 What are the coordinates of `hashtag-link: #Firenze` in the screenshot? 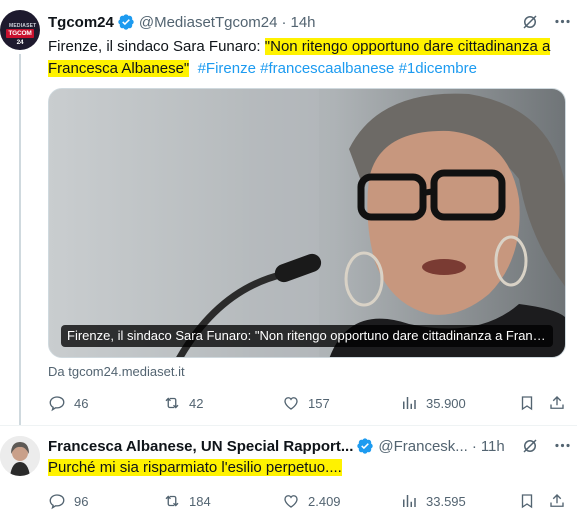 It's located at (227, 68).